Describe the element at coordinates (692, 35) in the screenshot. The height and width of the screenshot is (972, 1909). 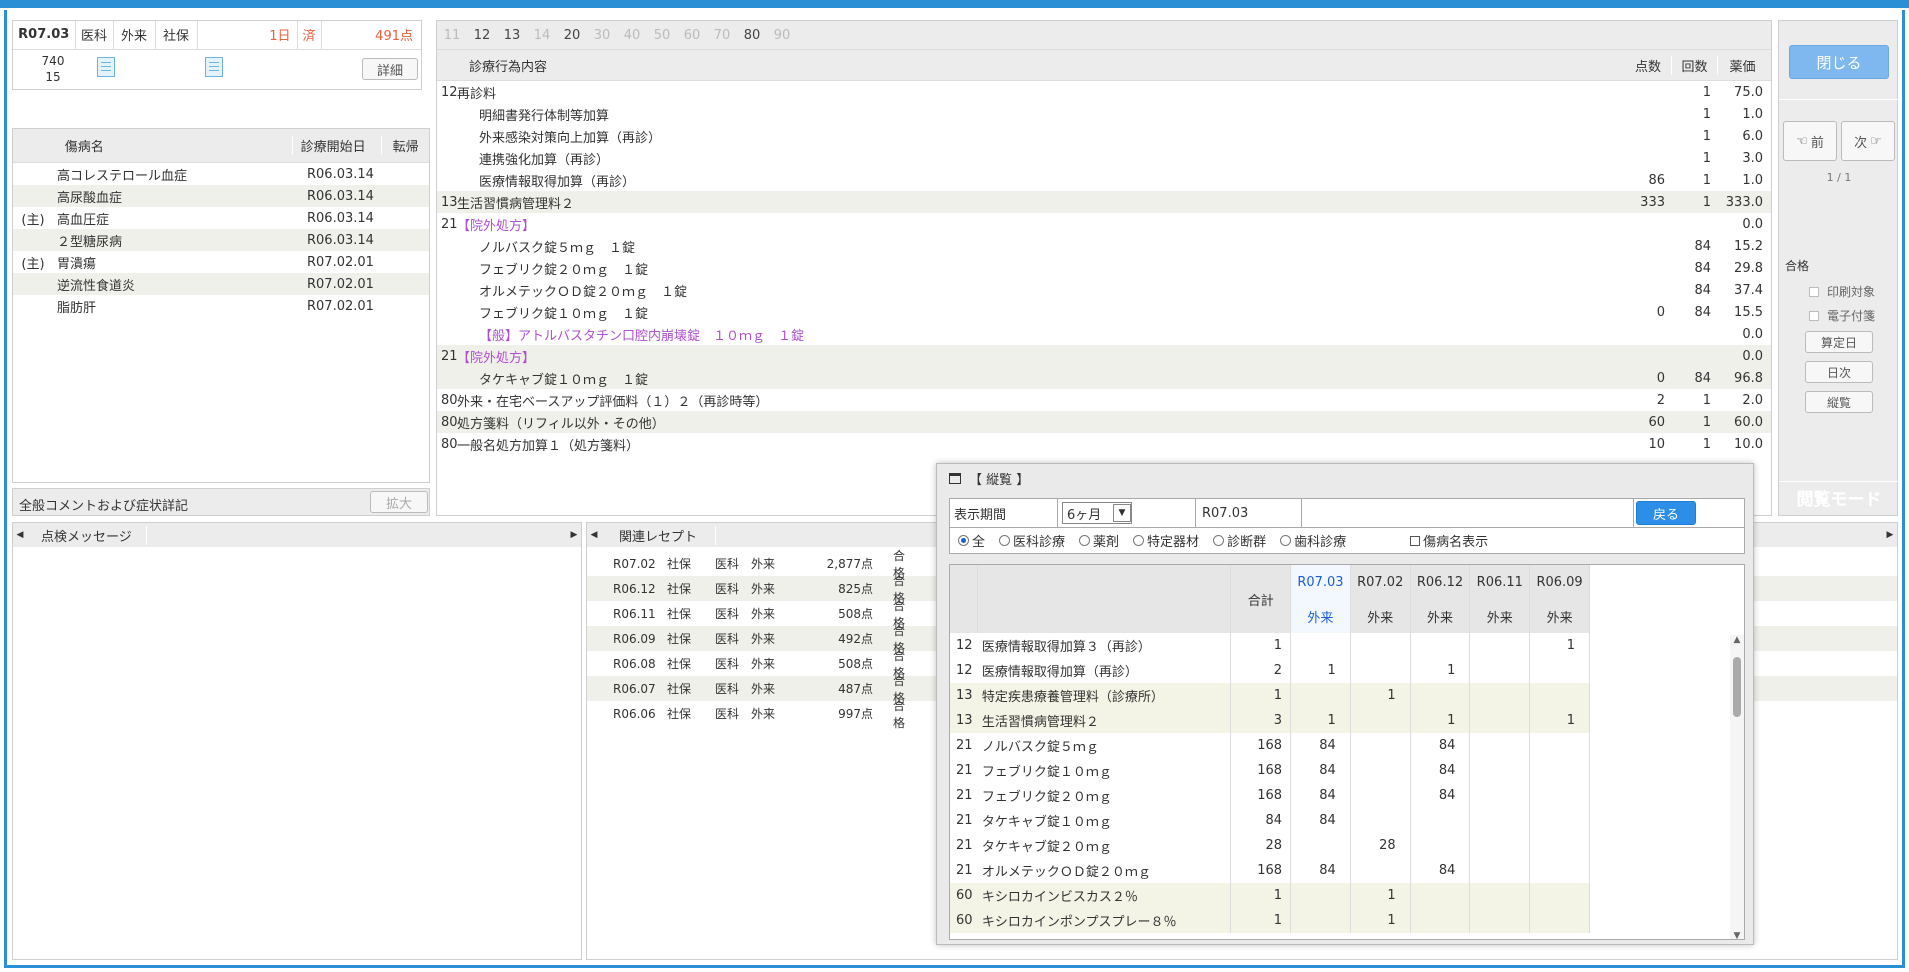
I see `category-tick-60: 60` at that location.